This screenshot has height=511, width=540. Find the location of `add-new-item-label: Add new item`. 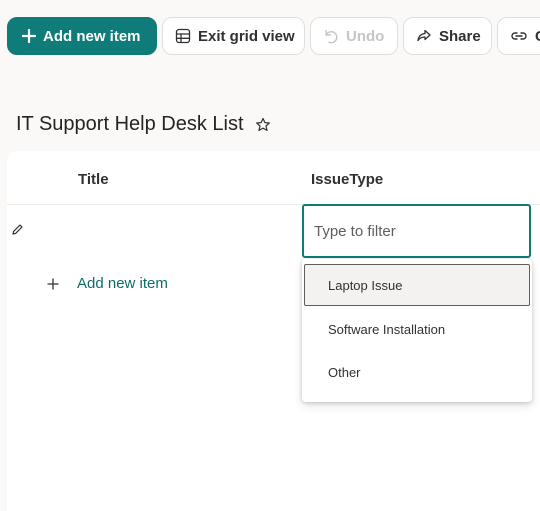

add-new-item-label: Add new item is located at coordinates (92, 36).